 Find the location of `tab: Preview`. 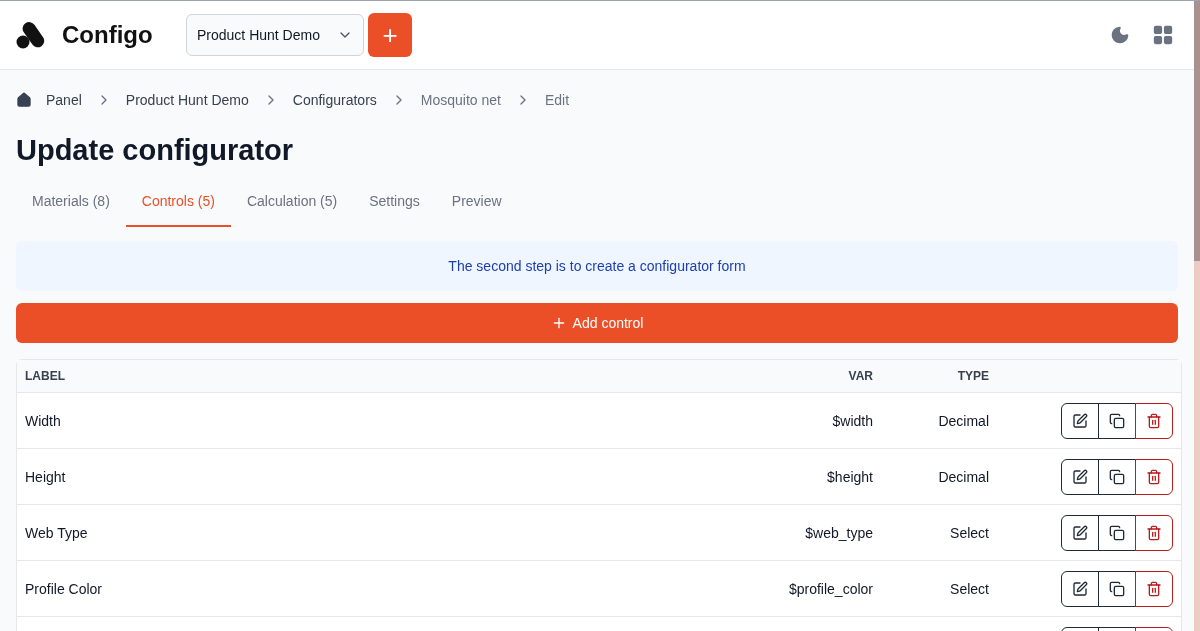

tab: Preview is located at coordinates (476, 205).